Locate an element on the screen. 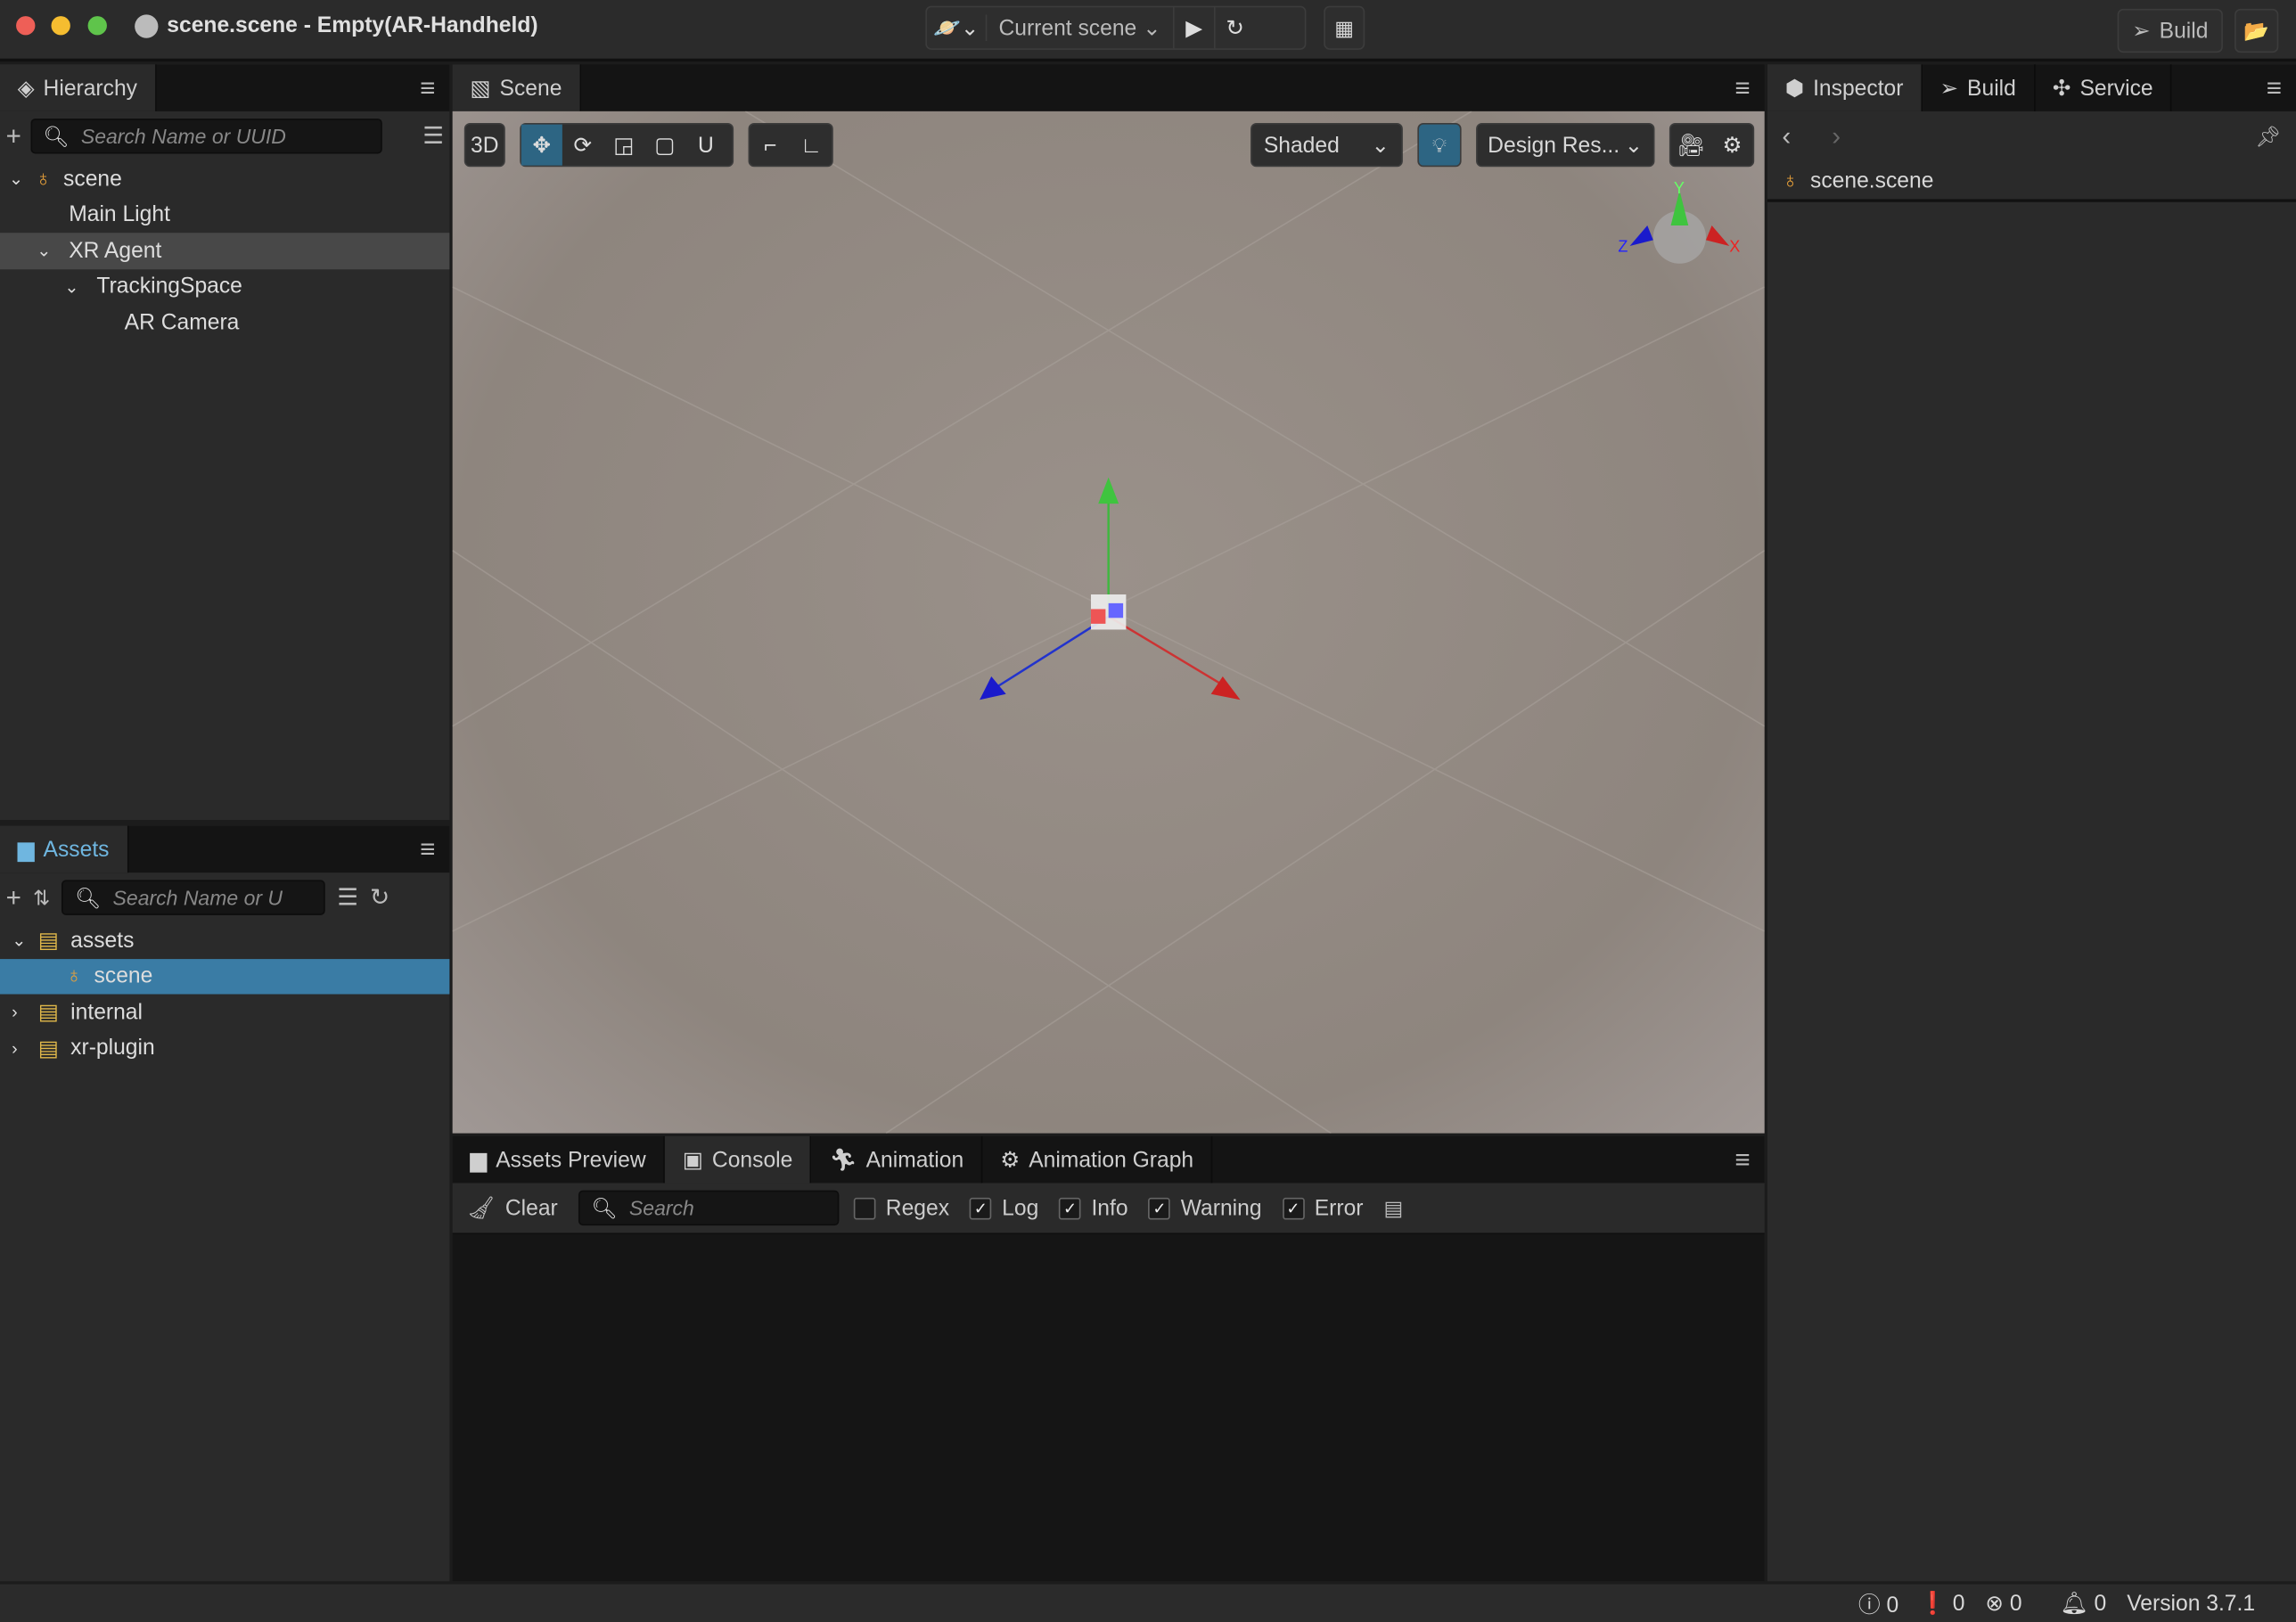 Image resolution: width=2296 pixels, height=1622 pixels. lightbulb-icon: 💡︎ is located at coordinates (1439, 144).